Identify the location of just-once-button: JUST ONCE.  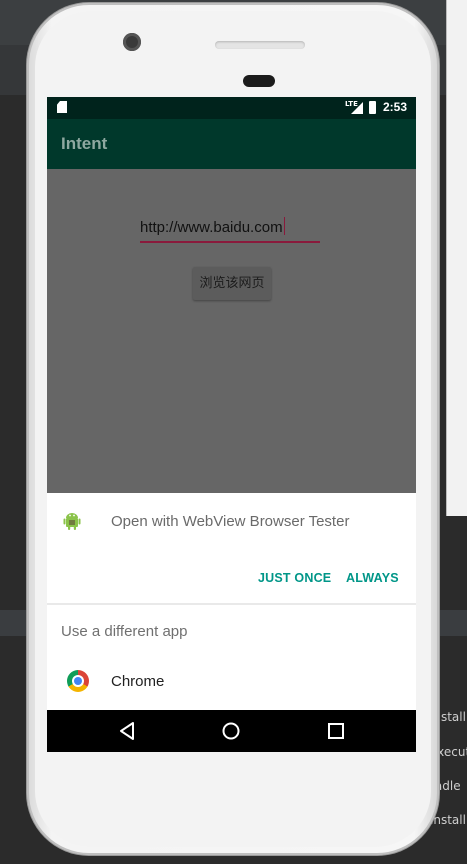
(294, 578).